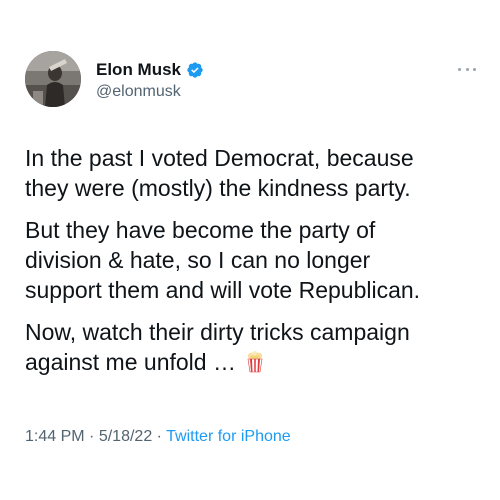 The height and width of the screenshot is (500, 500). I want to click on author-name-row: Elon Musk, so click(150, 70).